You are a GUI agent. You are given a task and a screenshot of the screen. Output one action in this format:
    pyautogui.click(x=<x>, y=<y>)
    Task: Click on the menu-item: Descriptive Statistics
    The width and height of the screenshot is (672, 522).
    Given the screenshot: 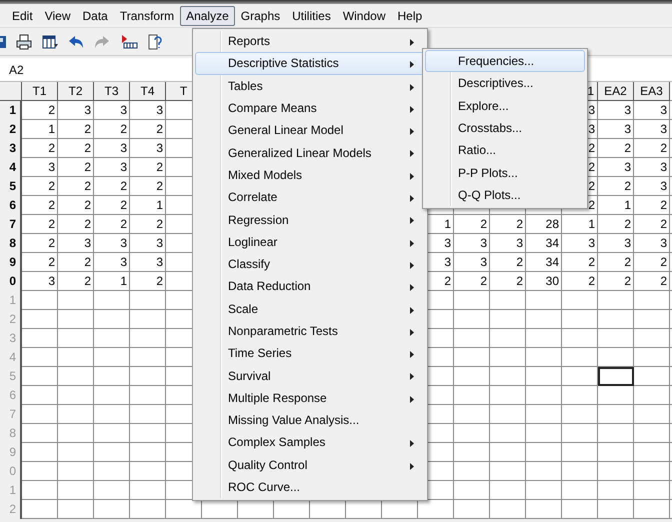 What is the action you would take?
    pyautogui.click(x=310, y=63)
    